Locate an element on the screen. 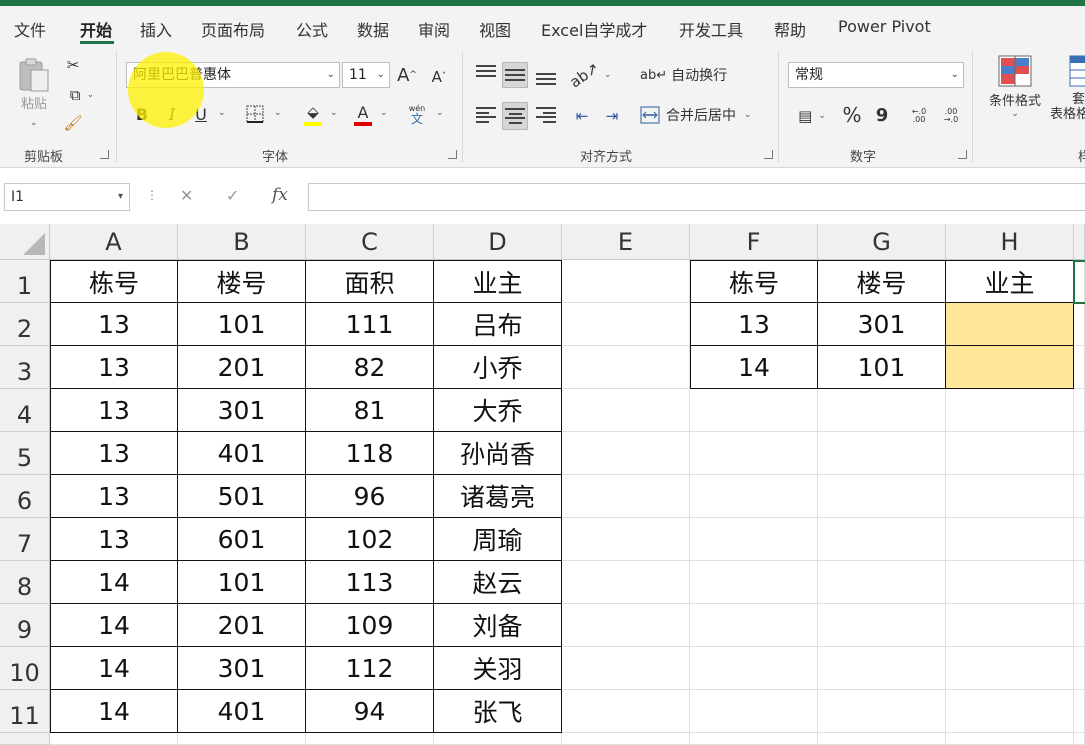 This screenshot has height=745, width=1085. phonetic-button: wén 文 is located at coordinates (417, 115).